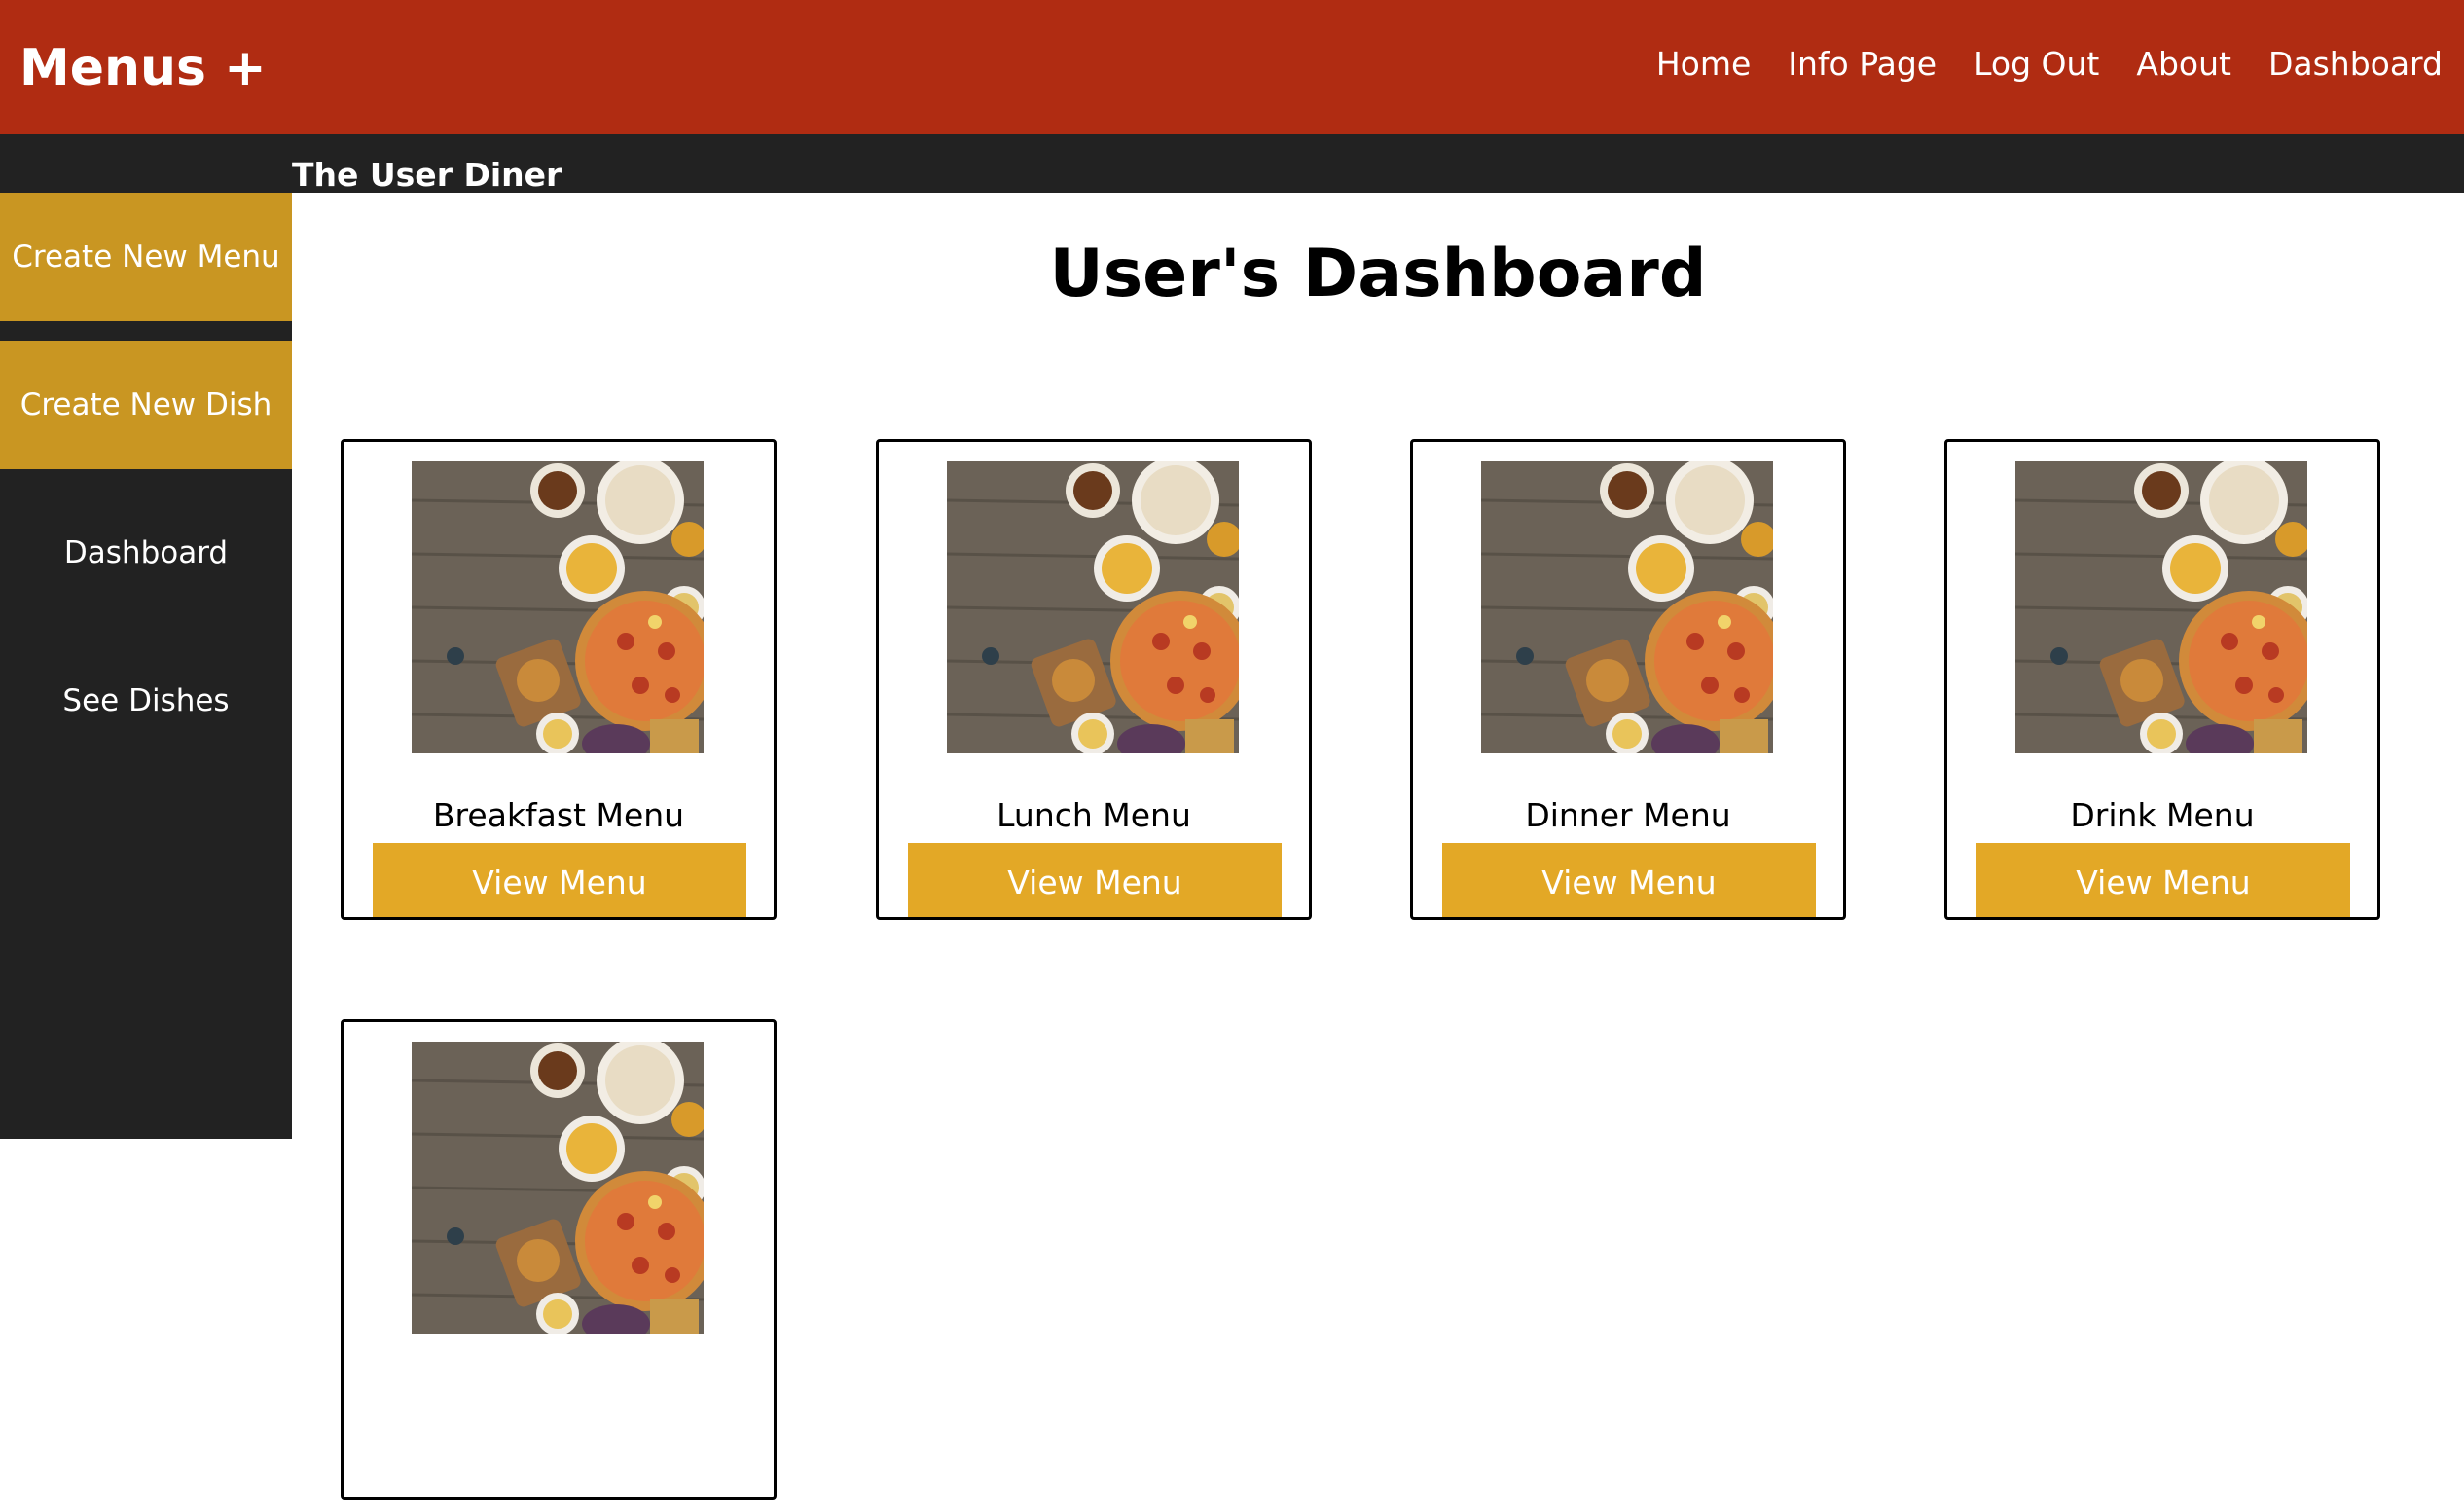 This screenshot has width=2464, height=1500. I want to click on menu-card-breakfast: Breakfast Menu View Menu, so click(559, 680).